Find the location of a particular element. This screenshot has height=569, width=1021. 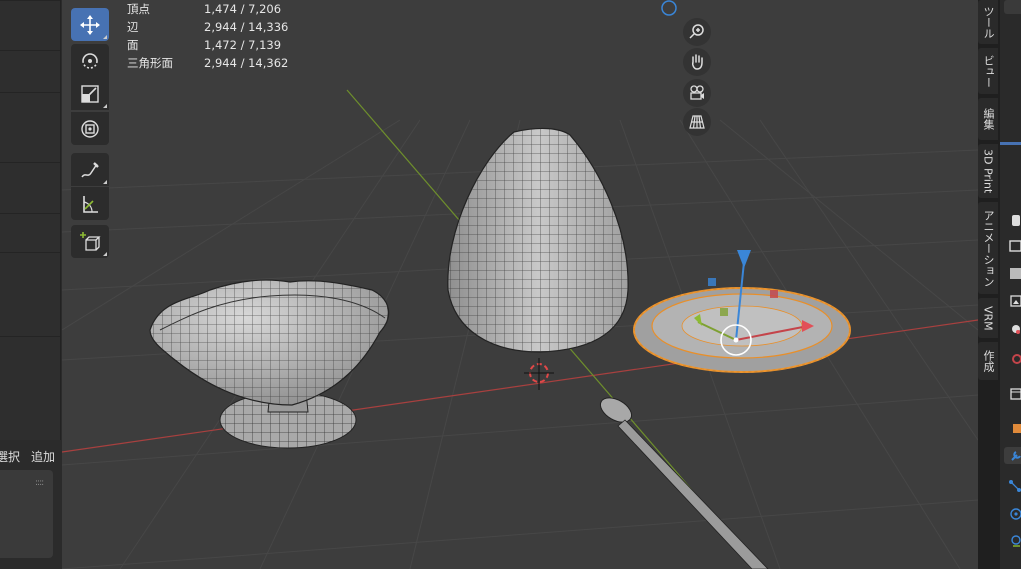

stat-value: 2,944 / 14,336 is located at coordinates (246, 27).